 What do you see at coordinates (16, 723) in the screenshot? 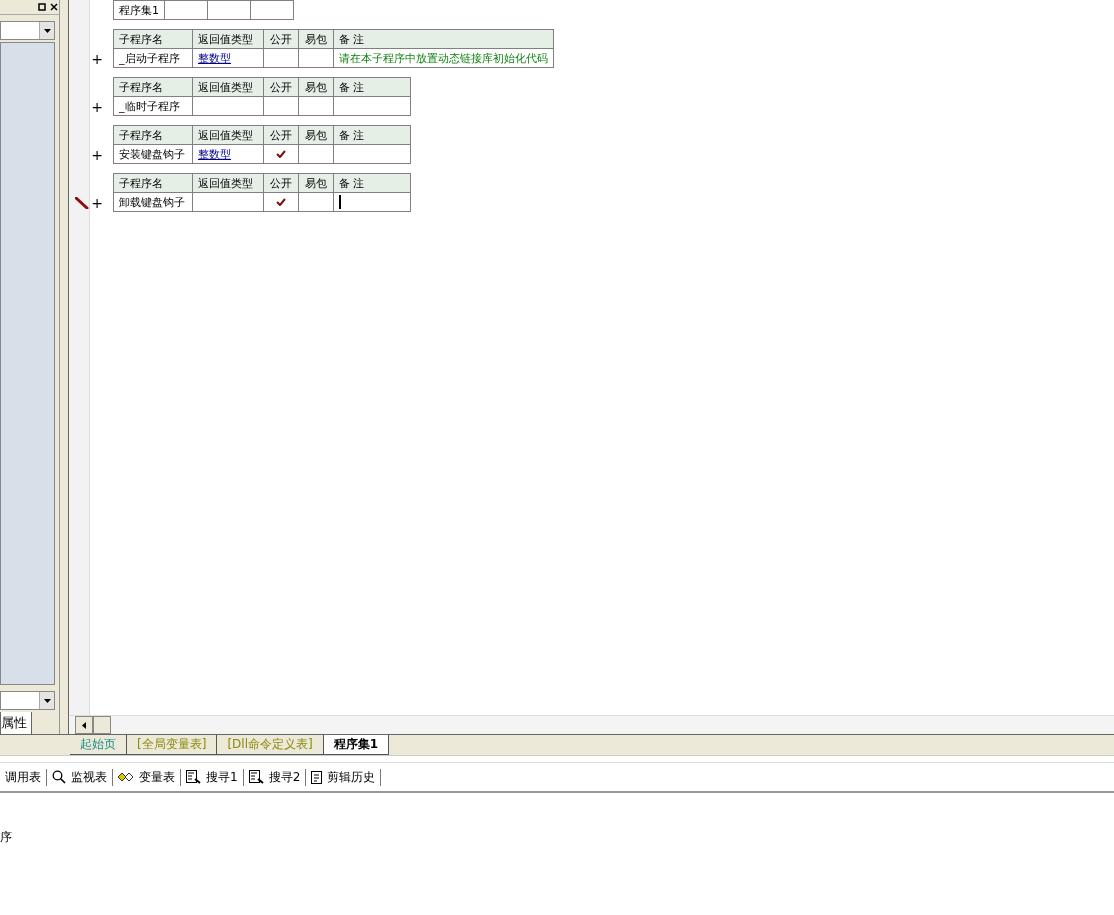
I see `panel-tab: 属性` at bounding box center [16, 723].